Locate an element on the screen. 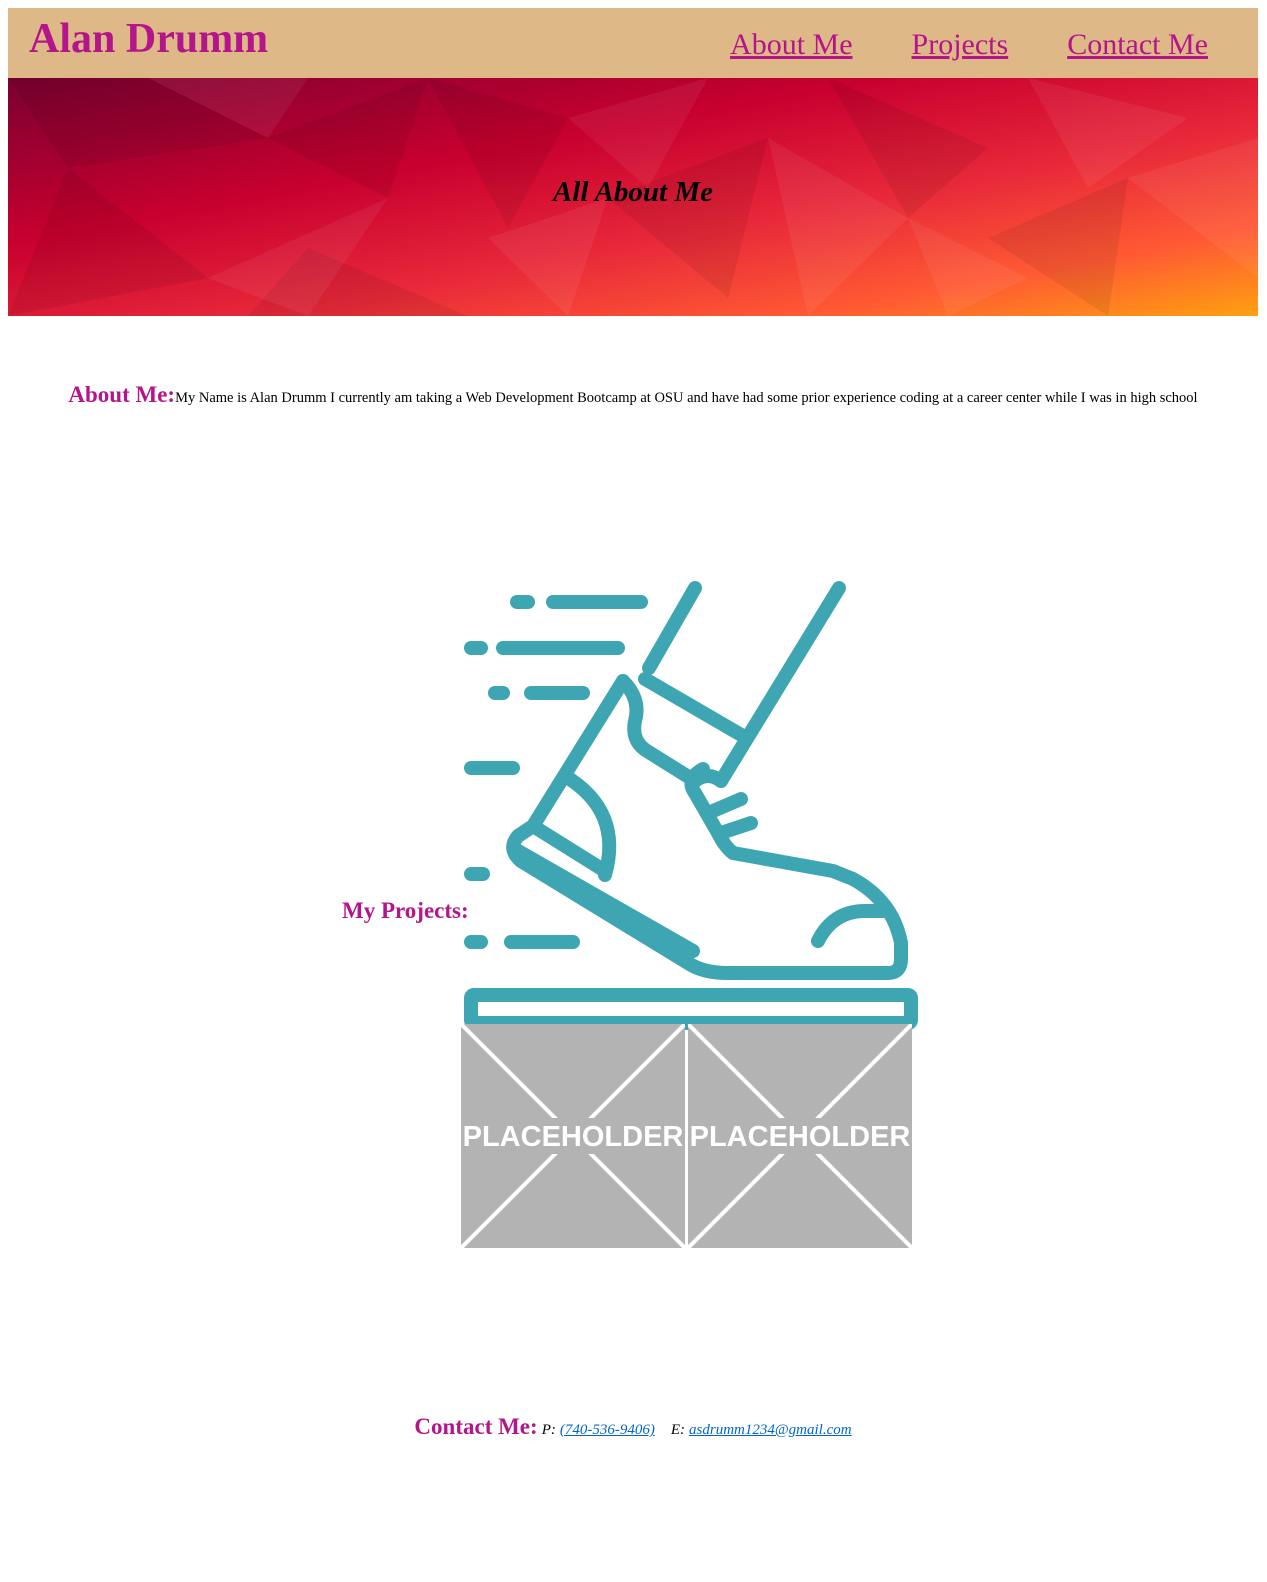  nav-link-projects: Projects is located at coordinates (960, 45).